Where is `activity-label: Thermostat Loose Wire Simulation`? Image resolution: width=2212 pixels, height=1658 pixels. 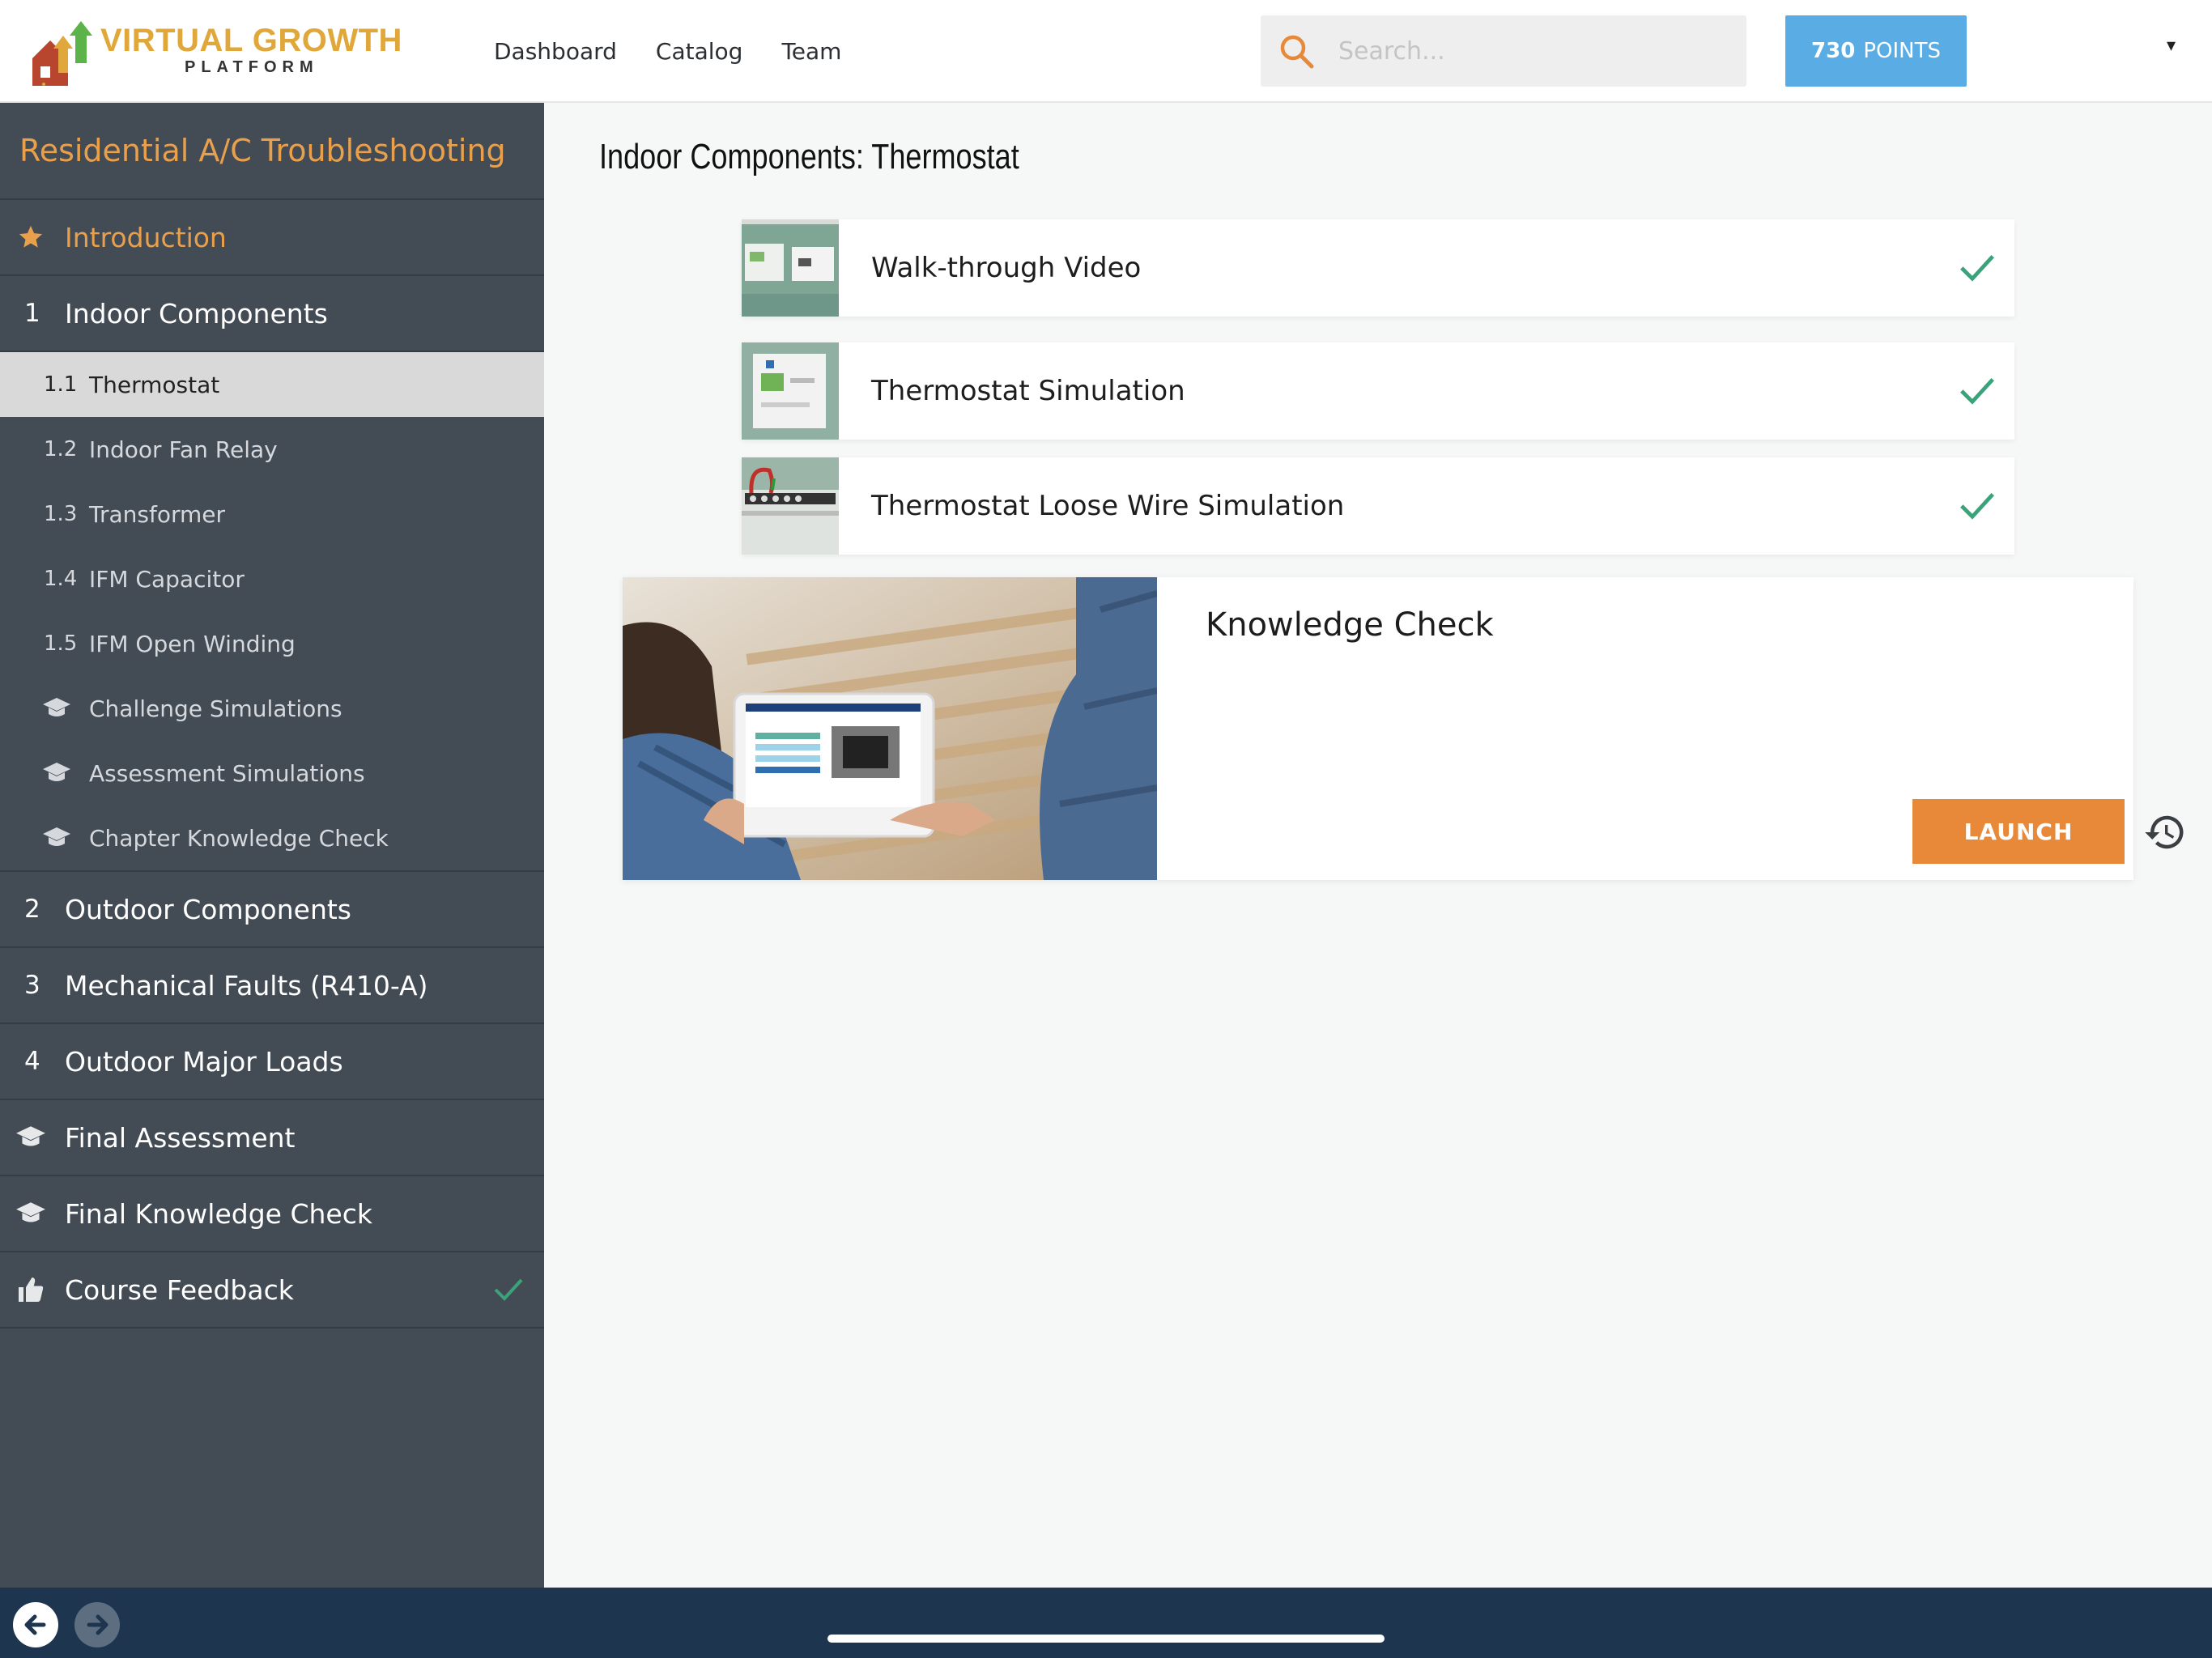 activity-label: Thermostat Loose Wire Simulation is located at coordinates (1108, 506).